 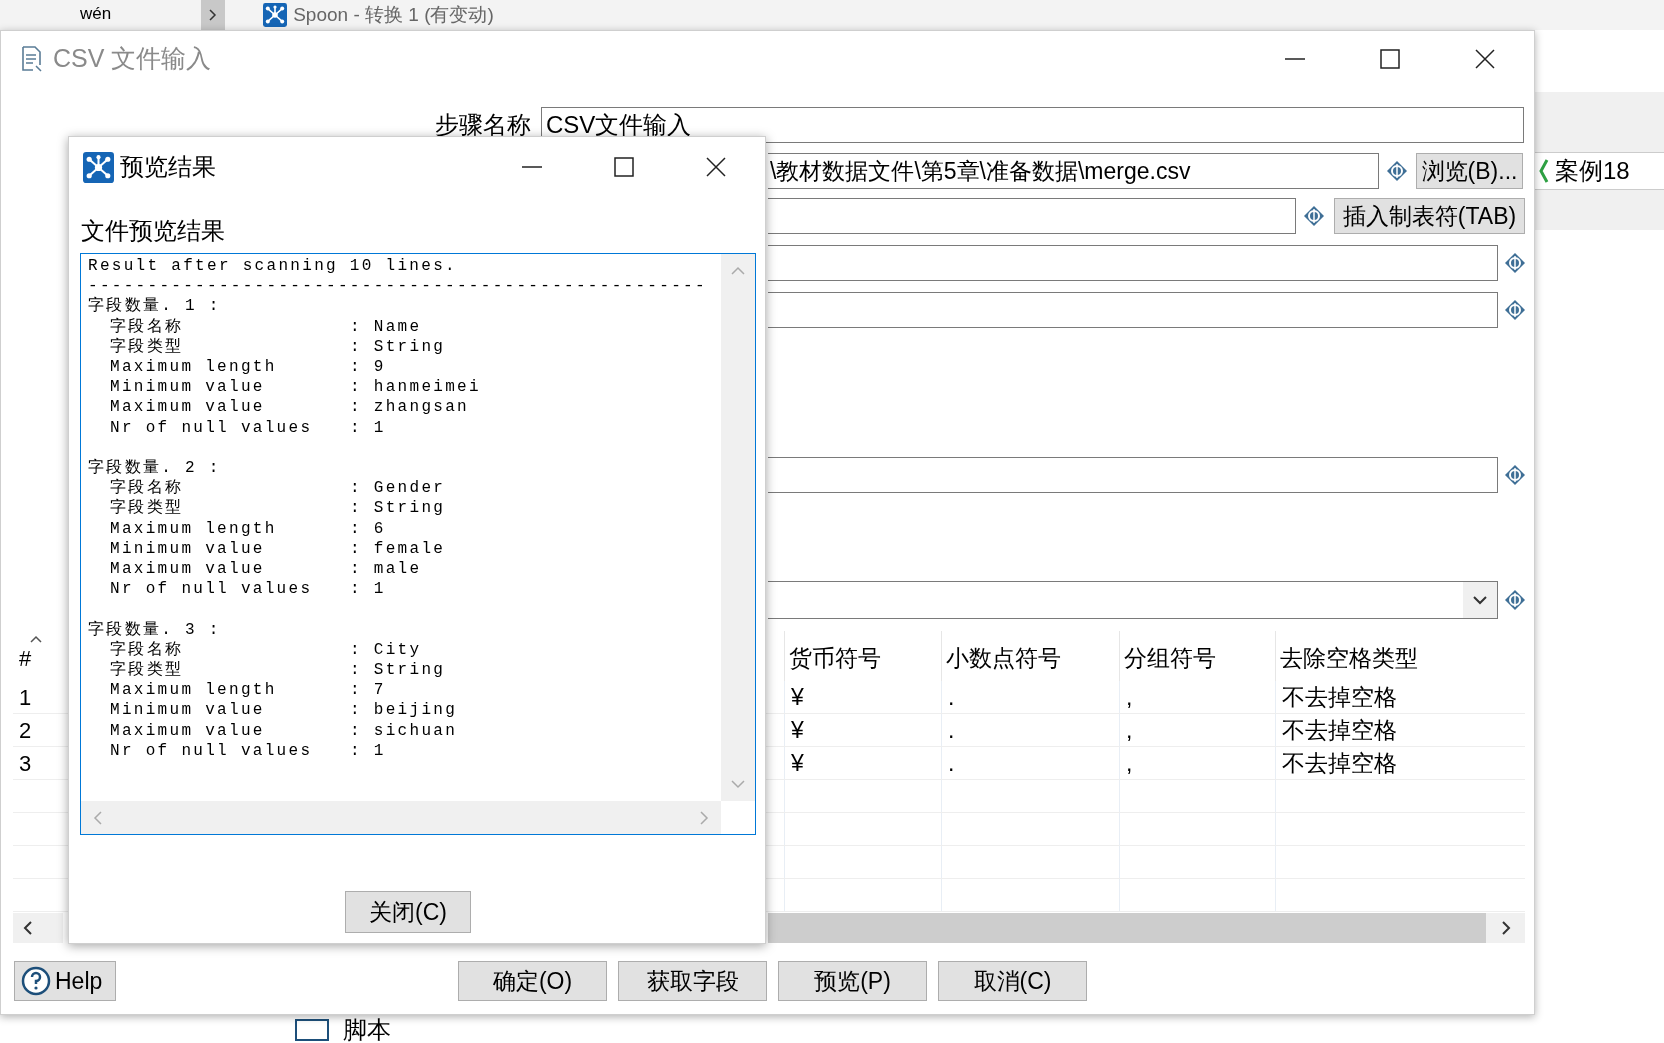 What do you see at coordinates (1197, 656) in the screenshot?
I see `column-header: 分组符号` at bounding box center [1197, 656].